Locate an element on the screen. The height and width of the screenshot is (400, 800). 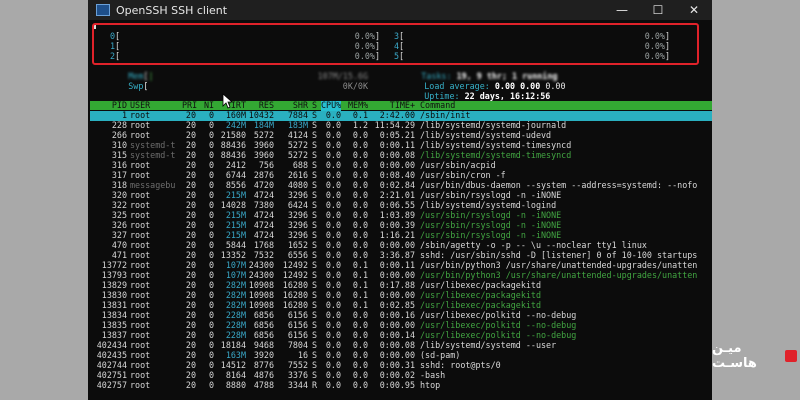
mouse-pointer-icon is located at coordinates (228, 101).